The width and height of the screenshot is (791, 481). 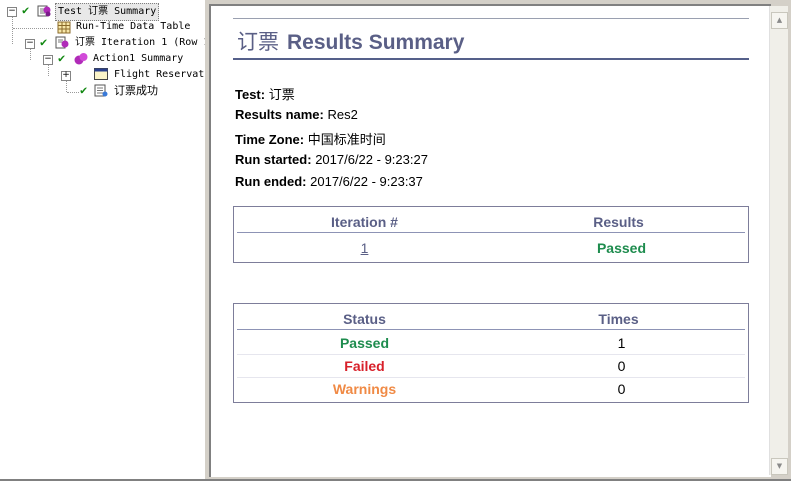 I want to click on tree-item-label: Flight Reservation, so click(x=159, y=74).